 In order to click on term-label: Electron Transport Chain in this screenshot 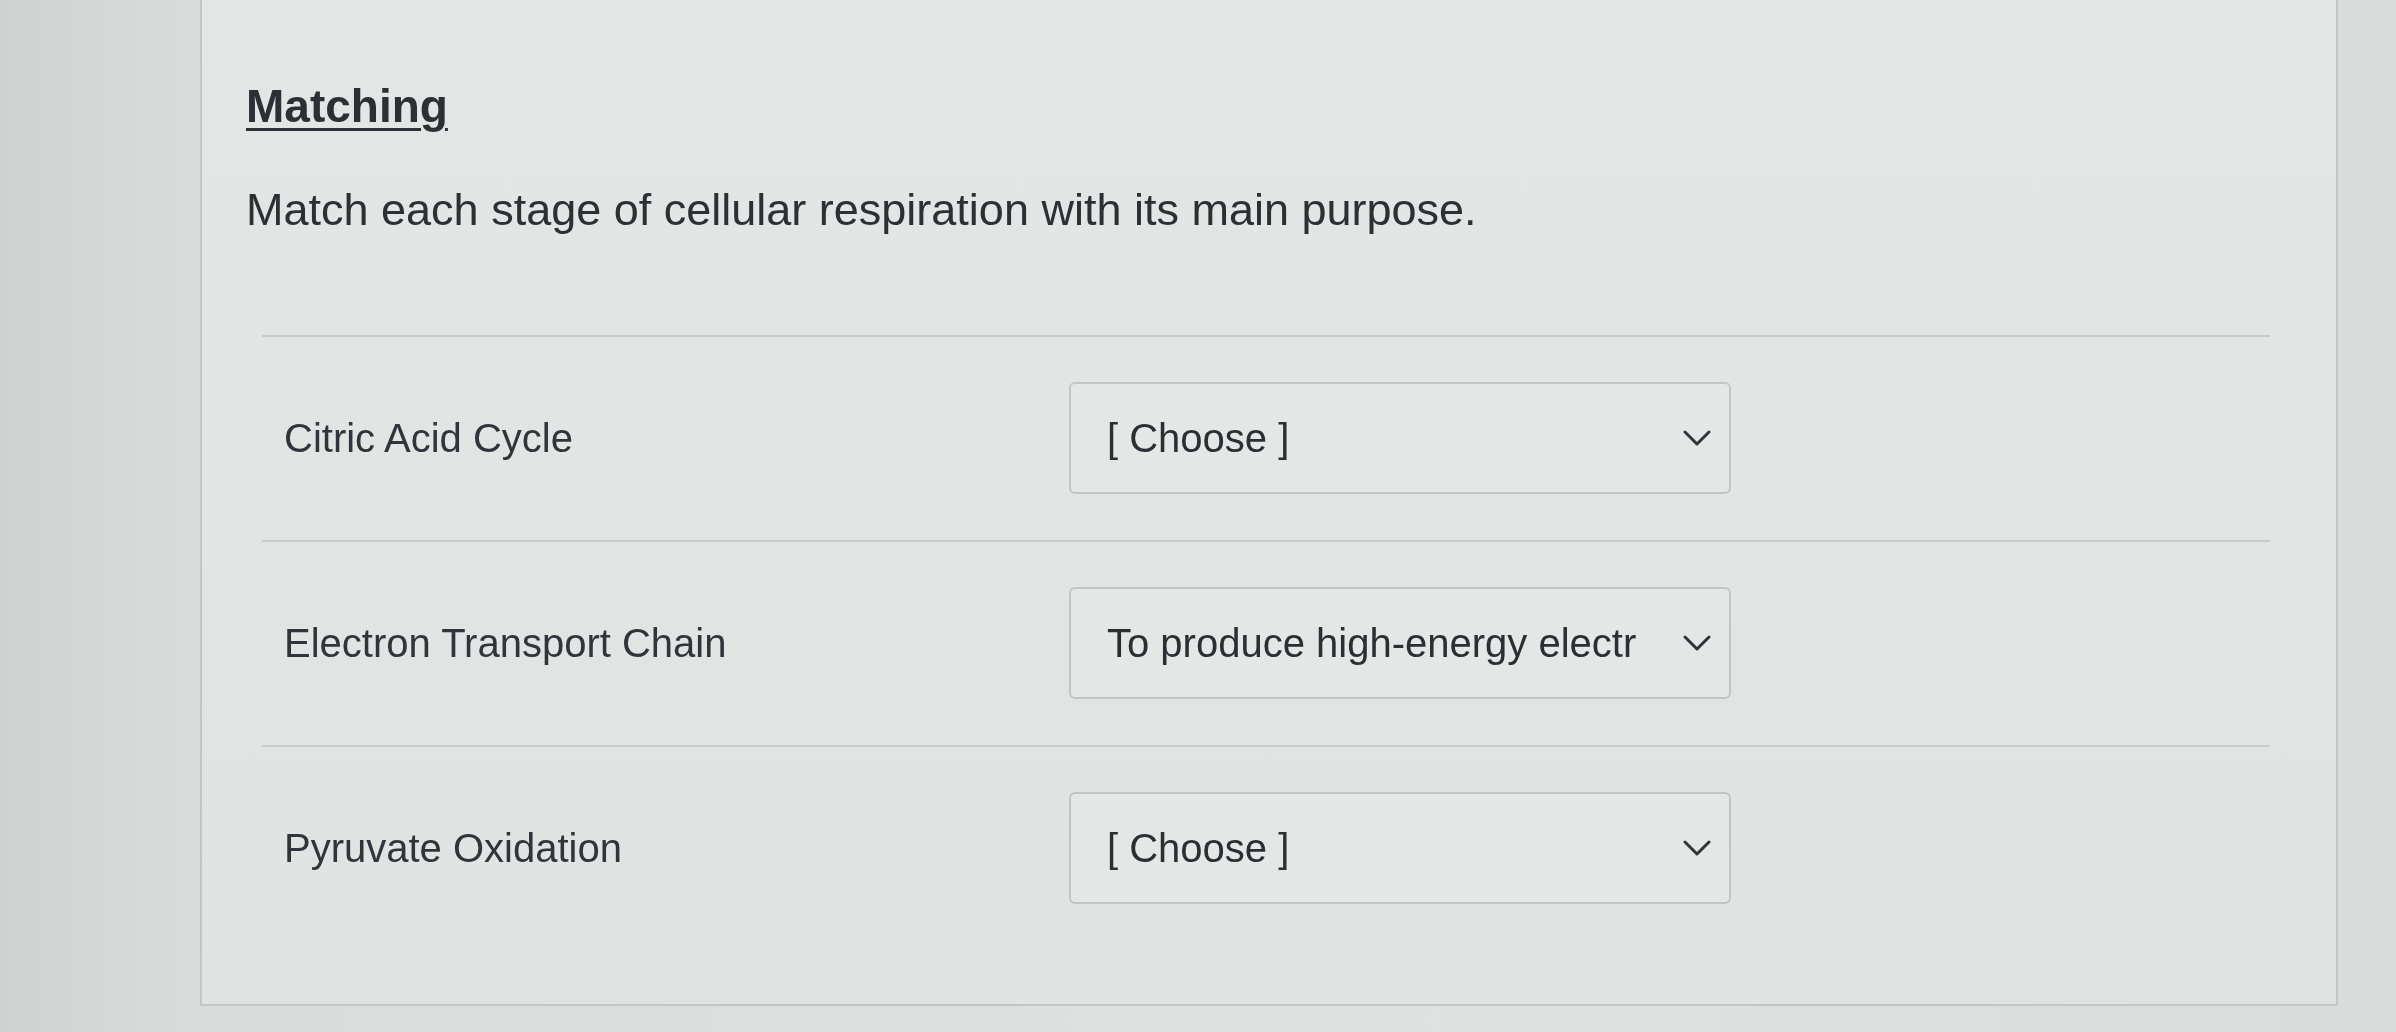, I will do `click(505, 643)`.